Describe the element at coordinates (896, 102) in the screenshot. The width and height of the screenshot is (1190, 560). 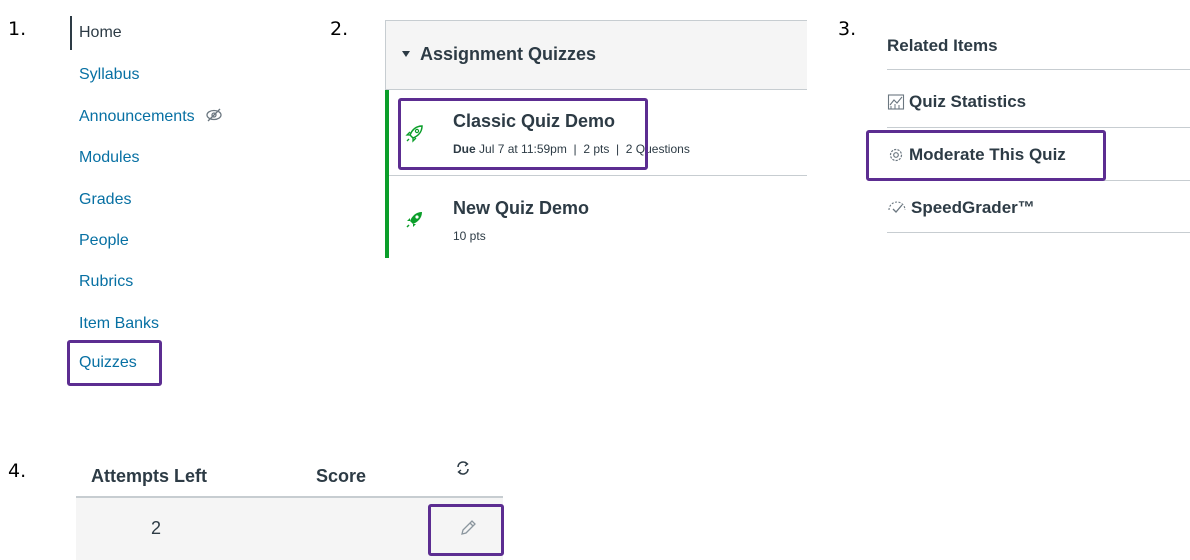
I see `chart-icon` at that location.